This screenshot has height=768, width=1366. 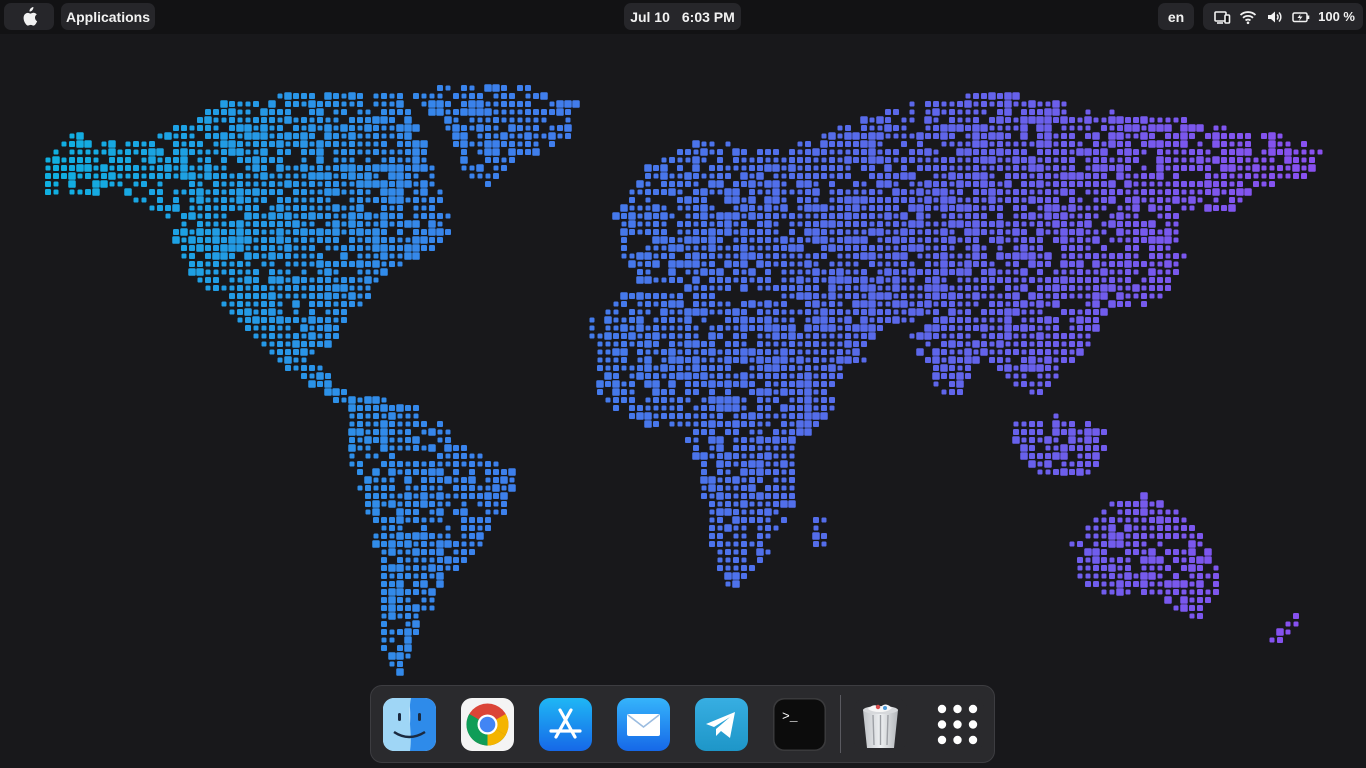 I want to click on app-grid-icon, so click(x=957, y=724).